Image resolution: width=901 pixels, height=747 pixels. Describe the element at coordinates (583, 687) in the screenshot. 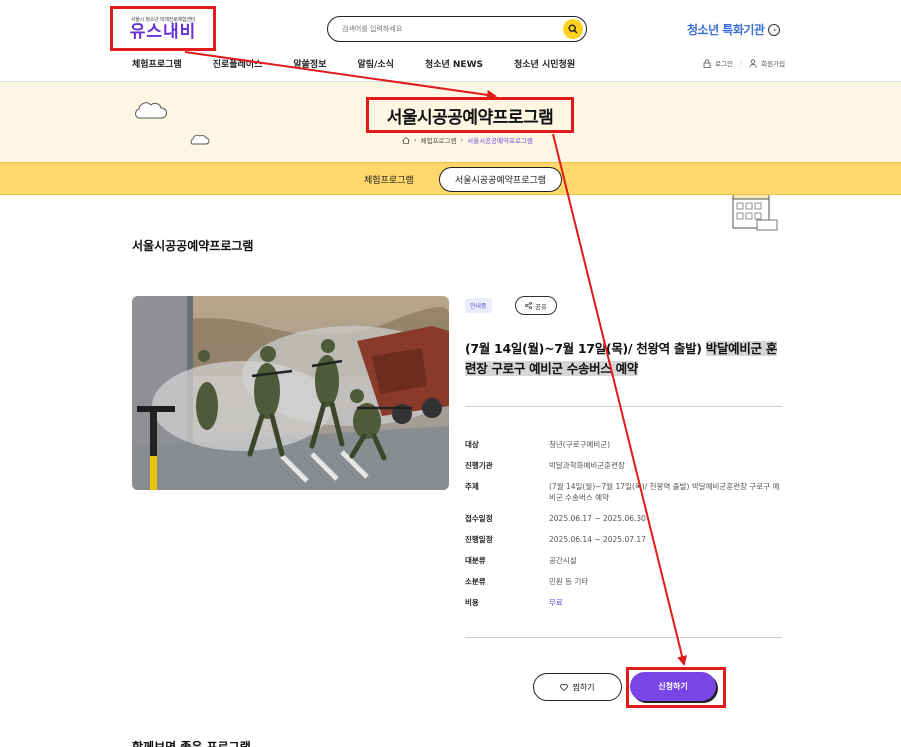

I see `wish-label: 찜하기` at that location.